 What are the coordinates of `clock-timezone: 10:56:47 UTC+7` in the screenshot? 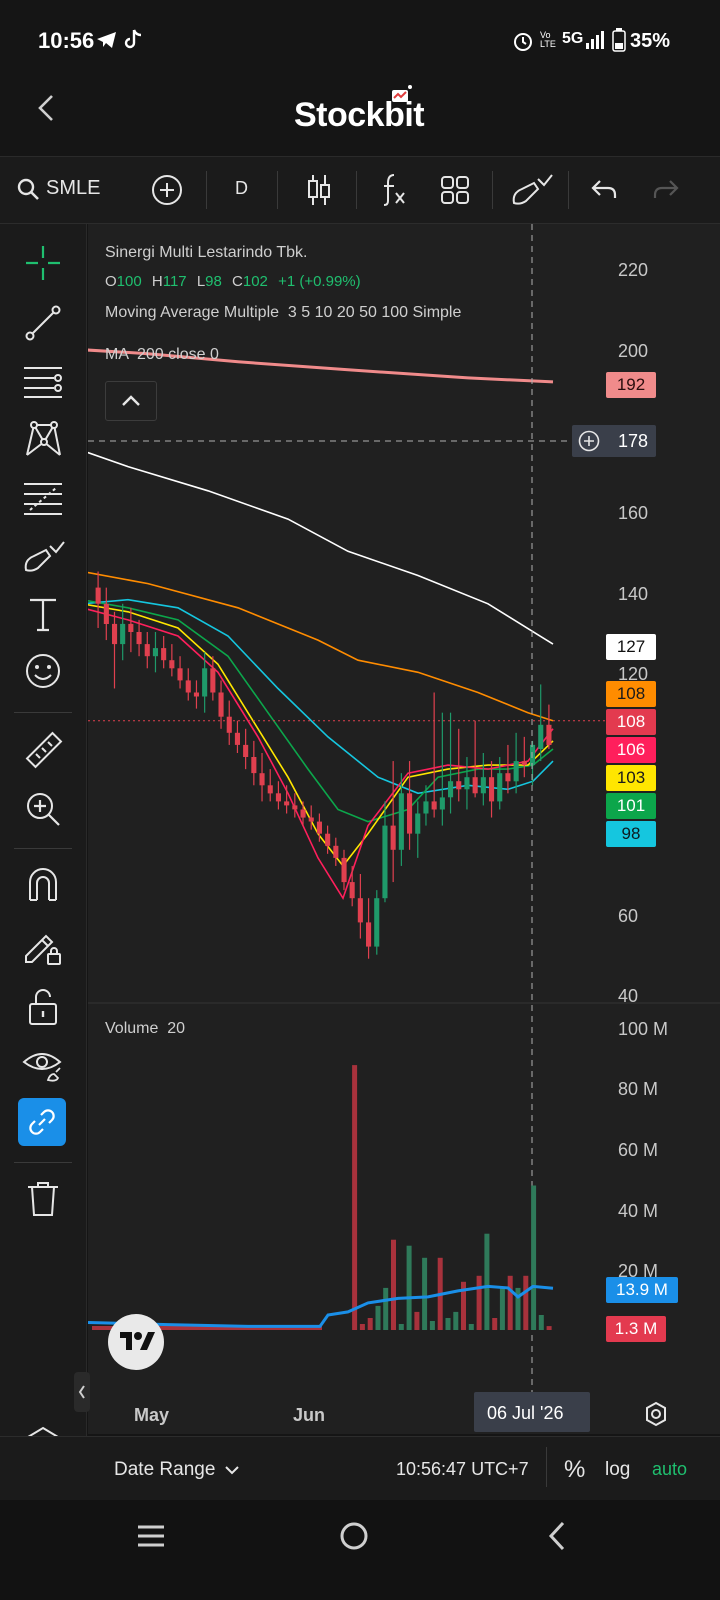 It's located at (462, 1469).